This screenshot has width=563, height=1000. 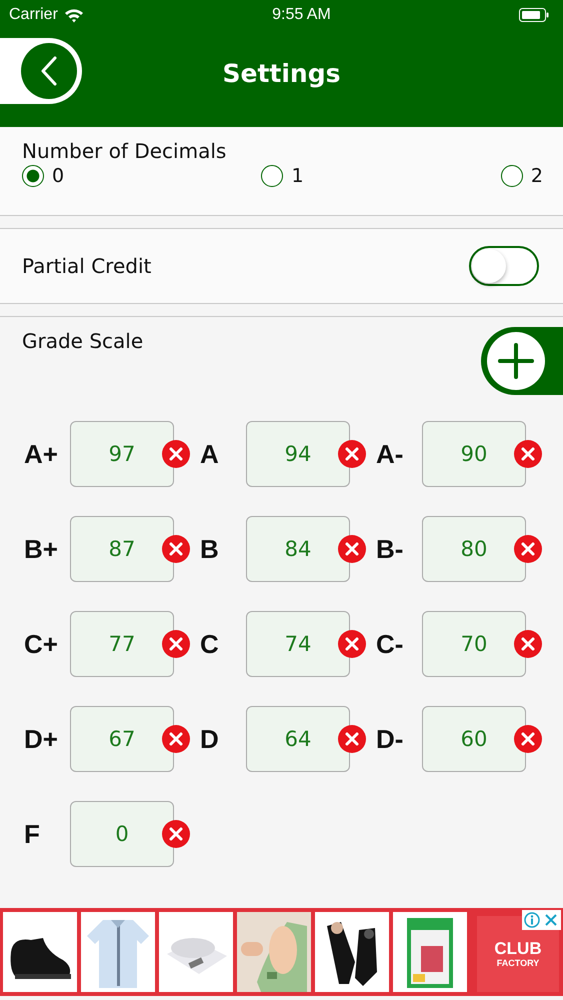 I want to click on screen-title: Settings, so click(x=281, y=73).